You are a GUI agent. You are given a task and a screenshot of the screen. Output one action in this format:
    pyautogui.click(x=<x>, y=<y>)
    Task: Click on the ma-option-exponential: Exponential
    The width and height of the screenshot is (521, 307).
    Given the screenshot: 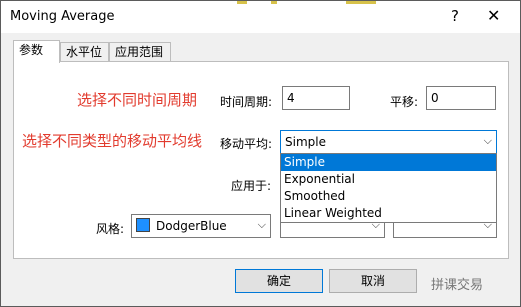 What is the action you would take?
    pyautogui.click(x=388, y=179)
    